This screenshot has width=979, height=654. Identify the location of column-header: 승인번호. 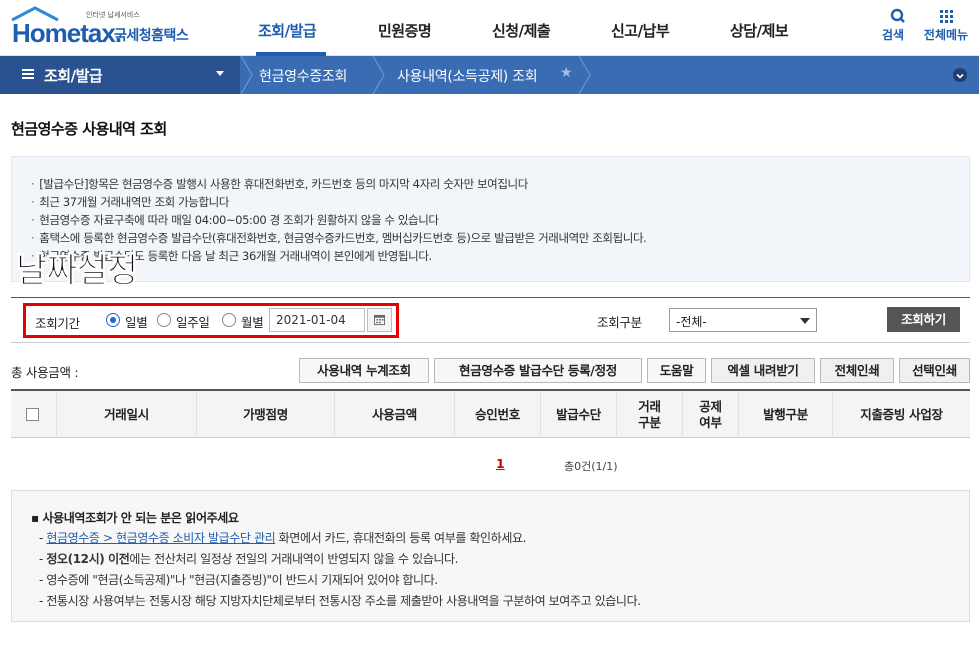
(498, 414).